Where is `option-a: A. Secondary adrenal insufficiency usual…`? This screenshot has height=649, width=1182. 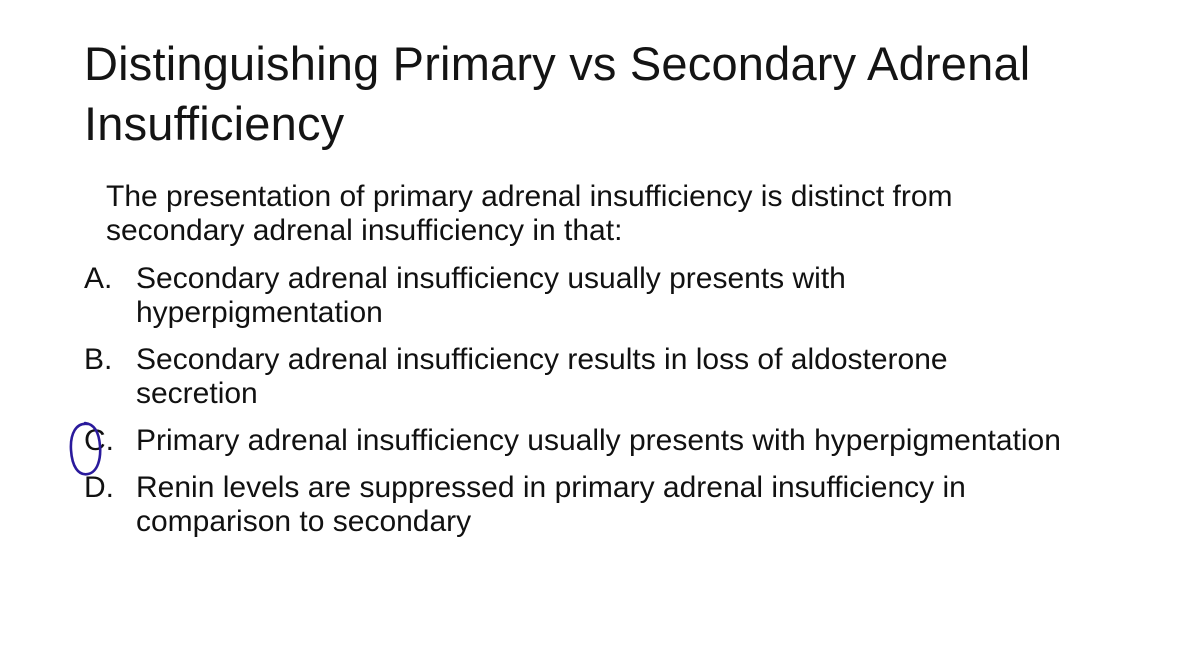 option-a: A. Secondary adrenal insufficiency usual… is located at coordinates (574, 296).